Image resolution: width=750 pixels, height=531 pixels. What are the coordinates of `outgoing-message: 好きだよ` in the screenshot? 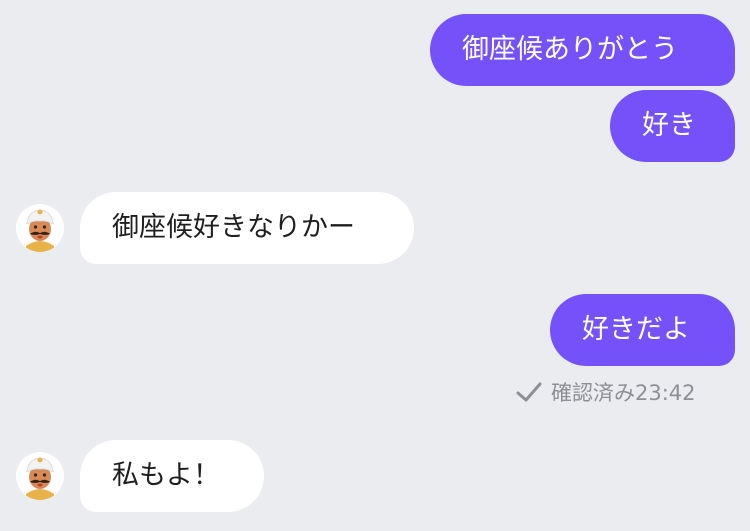 It's located at (642, 330).